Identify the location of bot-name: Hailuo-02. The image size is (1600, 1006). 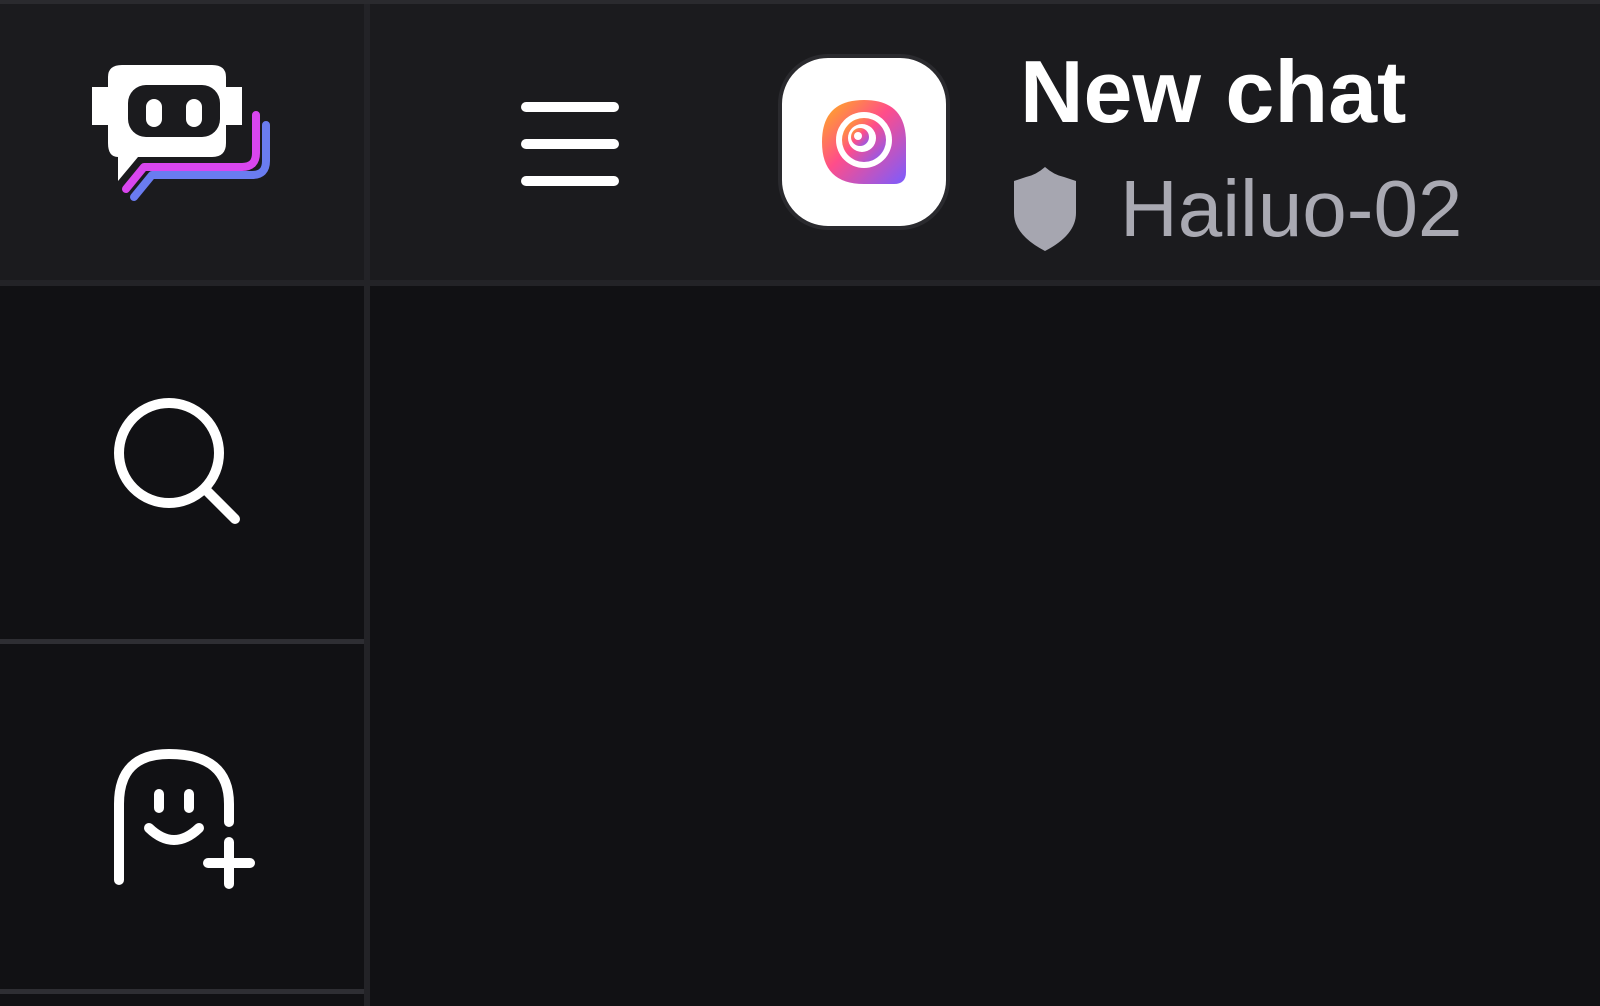
(1291, 208).